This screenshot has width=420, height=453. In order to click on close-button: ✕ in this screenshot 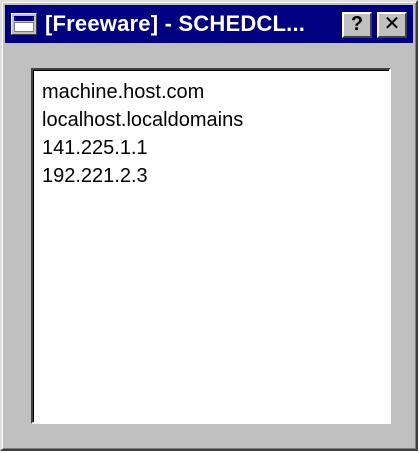, I will do `click(392, 25)`.